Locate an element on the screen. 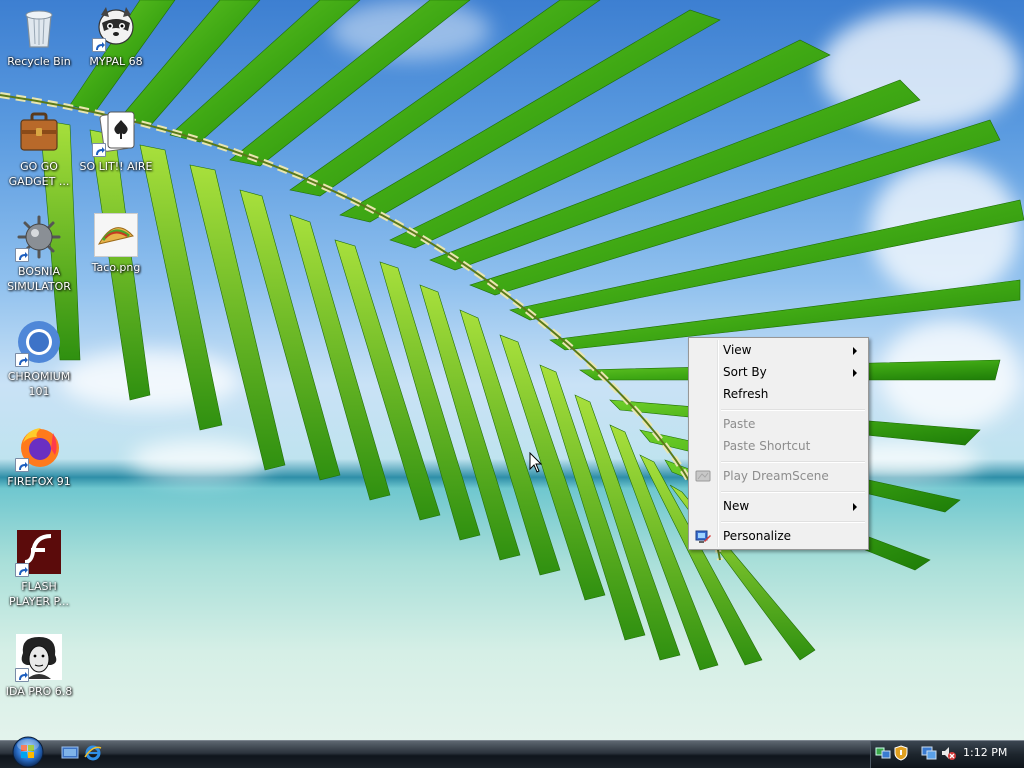  security-icon is located at coordinates (901, 753).